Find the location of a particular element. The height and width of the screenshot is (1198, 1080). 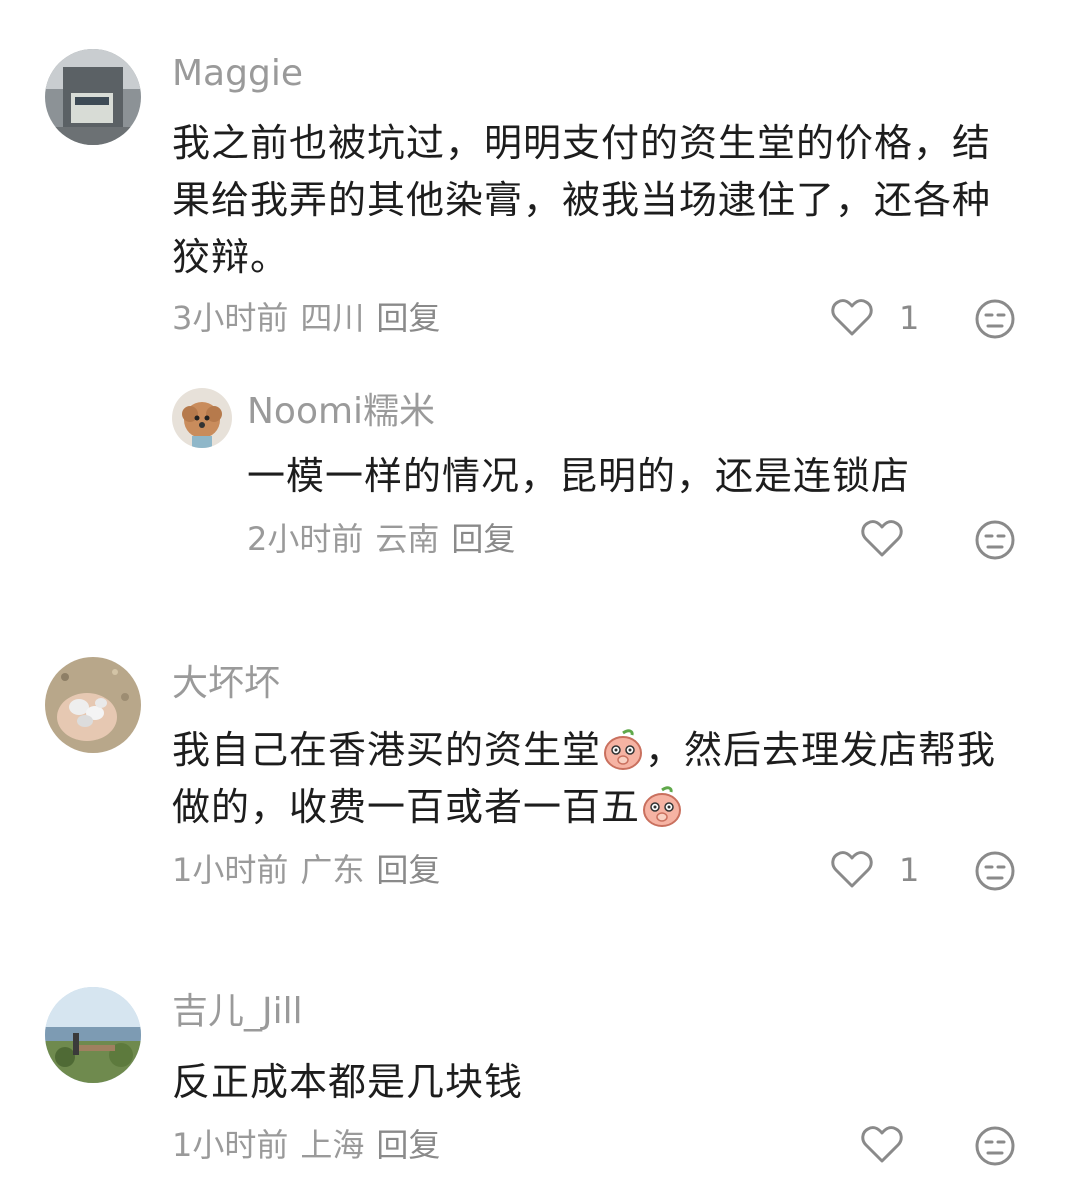

comment-meta: 1小时前 上海 回复 is located at coordinates (312, 1145).